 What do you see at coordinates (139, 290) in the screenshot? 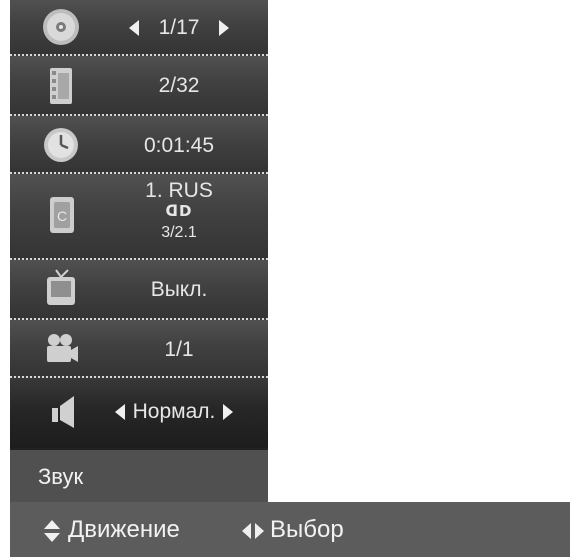
I see `menu-row-subtitle: Выкл.` at bounding box center [139, 290].